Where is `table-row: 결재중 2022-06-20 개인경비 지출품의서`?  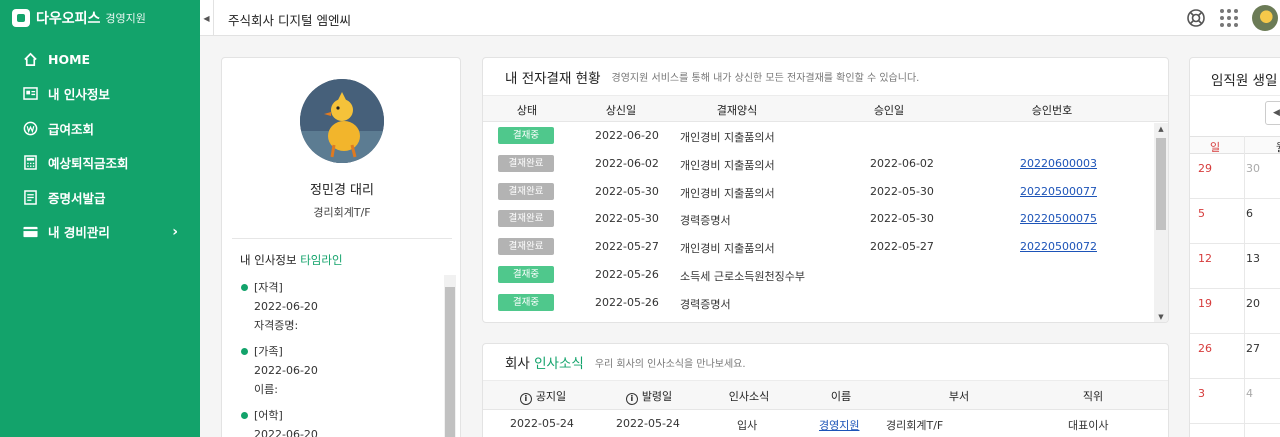
table-row: 결재중 2022-06-20 개인경비 지출품의서 is located at coordinates (825, 136).